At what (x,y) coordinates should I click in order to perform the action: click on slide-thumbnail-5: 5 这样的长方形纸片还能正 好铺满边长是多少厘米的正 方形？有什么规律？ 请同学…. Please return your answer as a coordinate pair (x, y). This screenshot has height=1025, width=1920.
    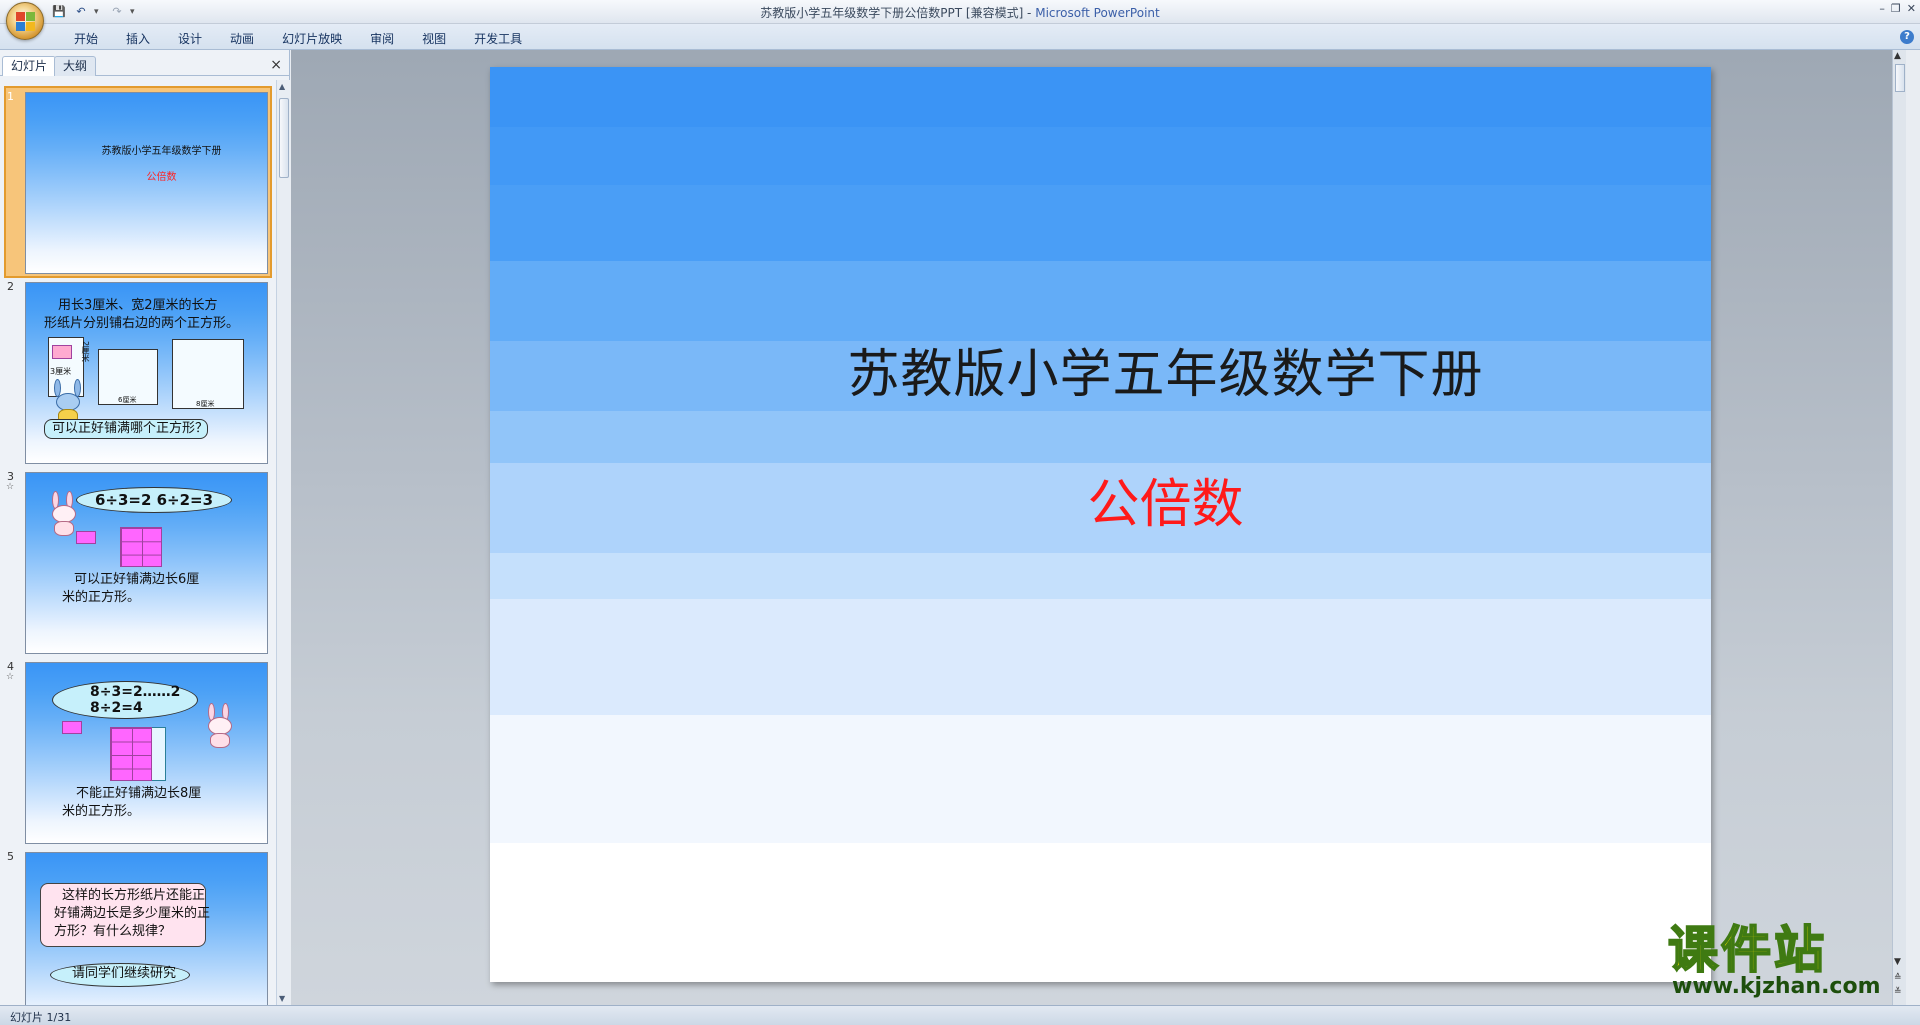
    Looking at the image, I should click on (138, 925).